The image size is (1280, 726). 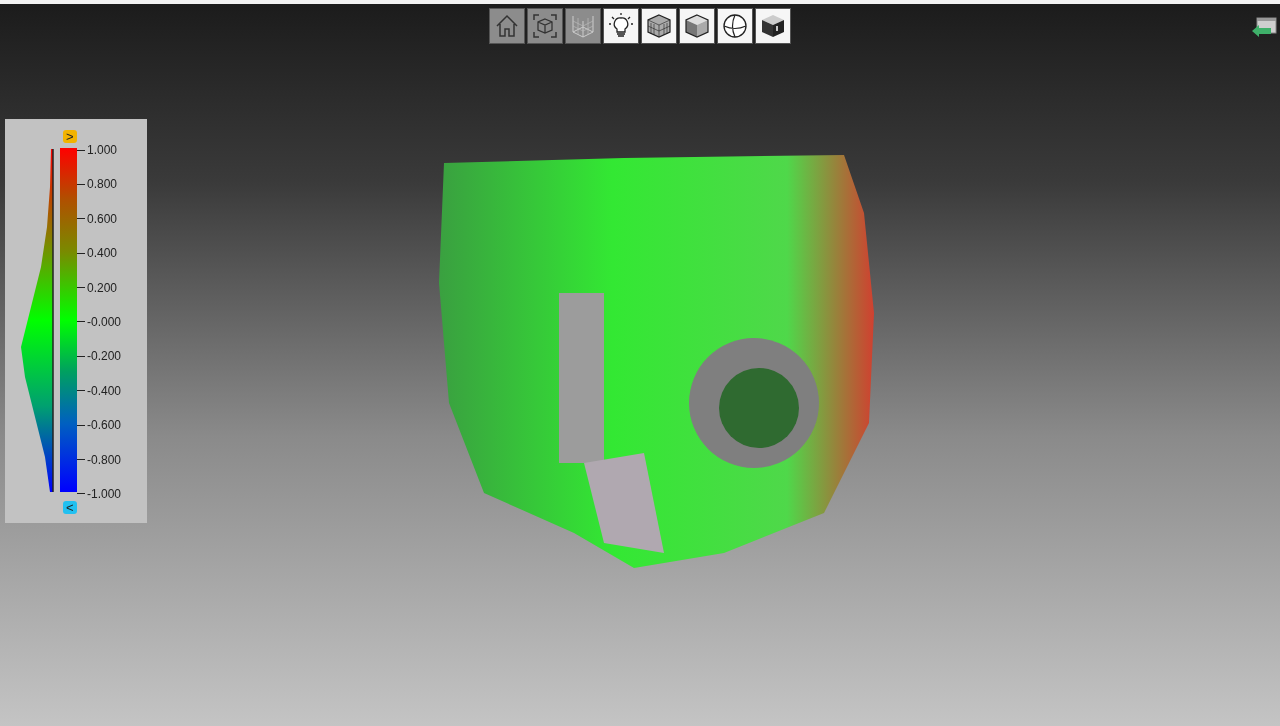 I want to click on lightbulb-icon, so click(x=621, y=26).